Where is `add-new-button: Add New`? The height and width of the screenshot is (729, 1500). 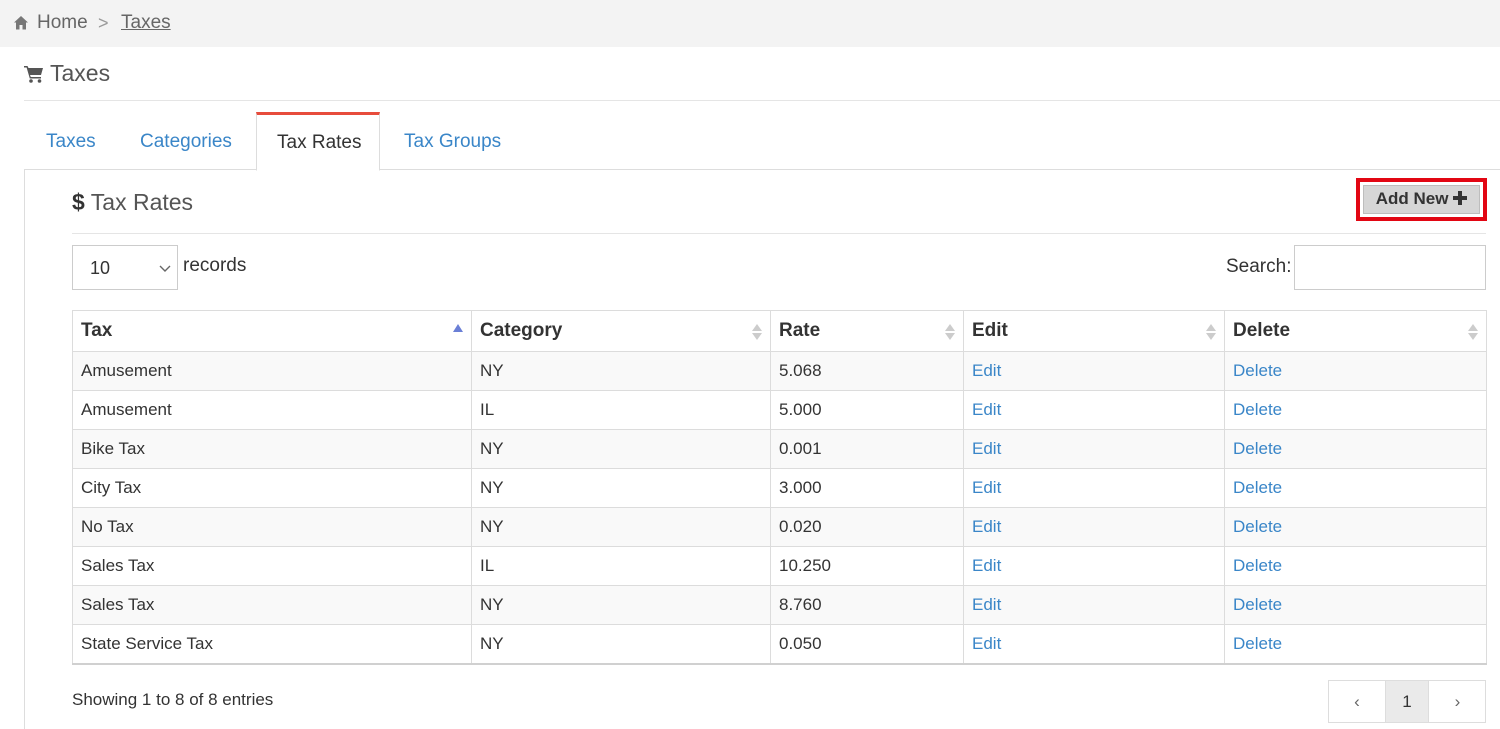
add-new-button: Add New is located at coordinates (1421, 199).